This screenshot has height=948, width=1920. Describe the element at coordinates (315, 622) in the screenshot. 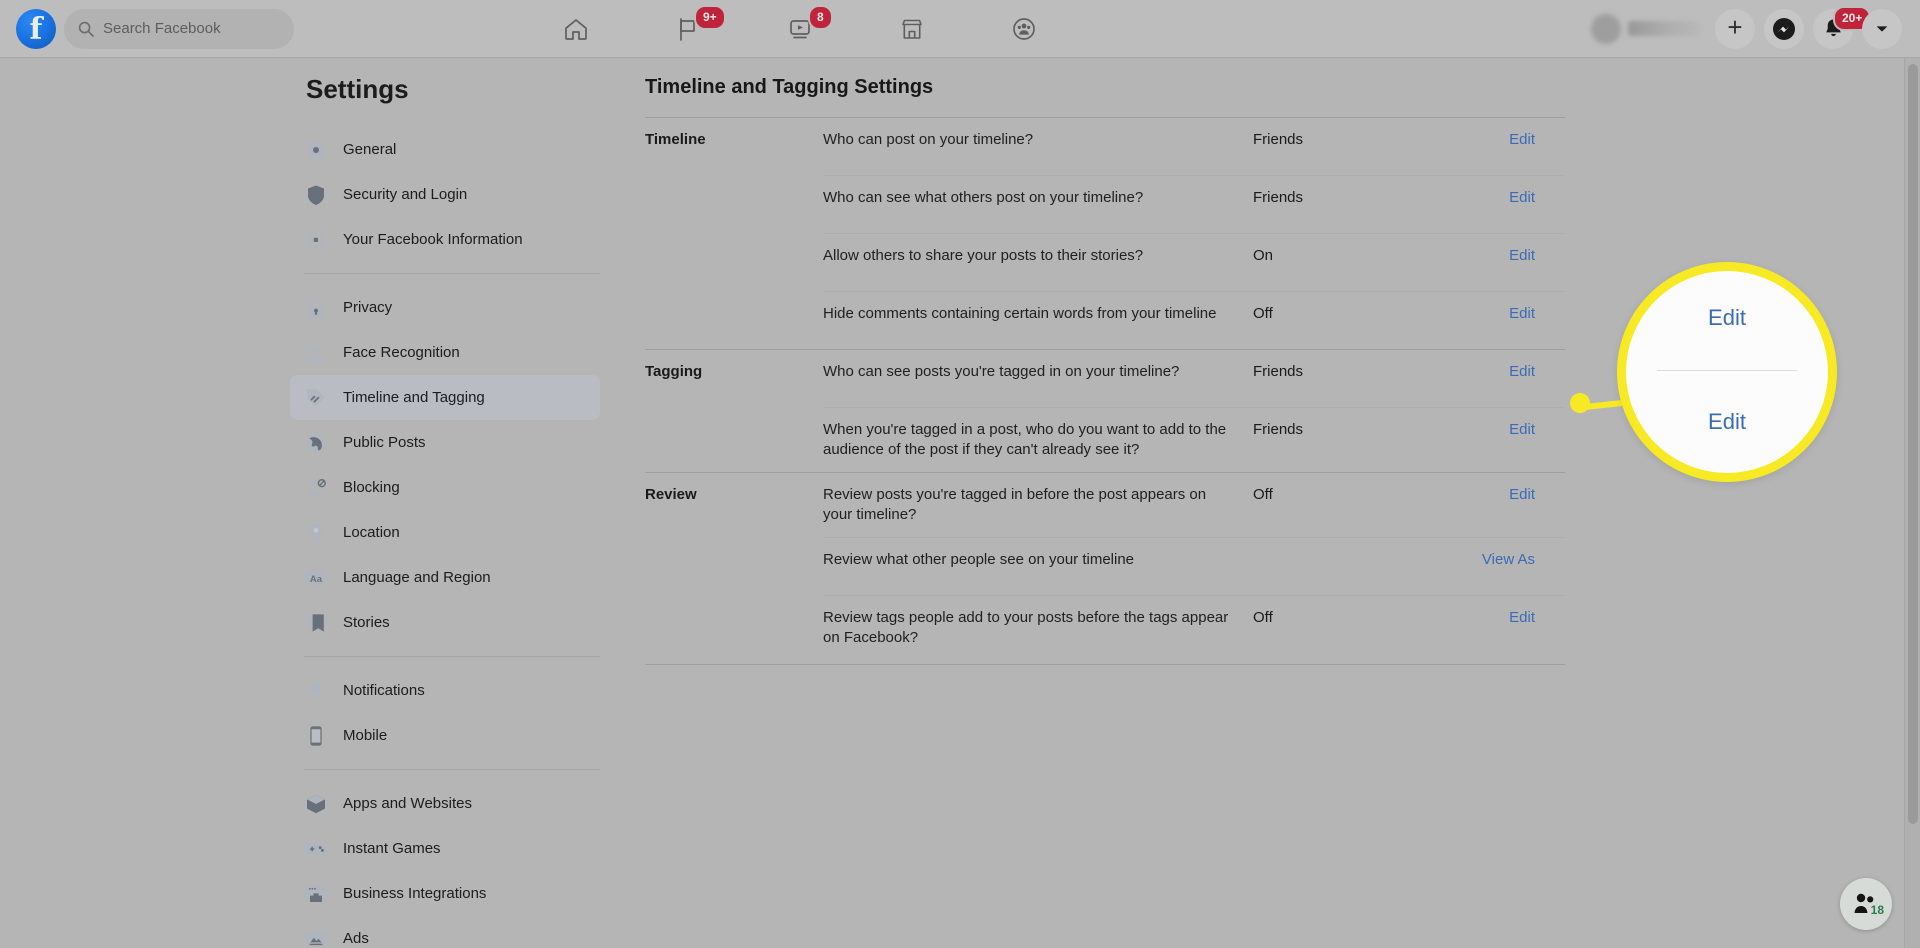

I see `book-icon` at that location.